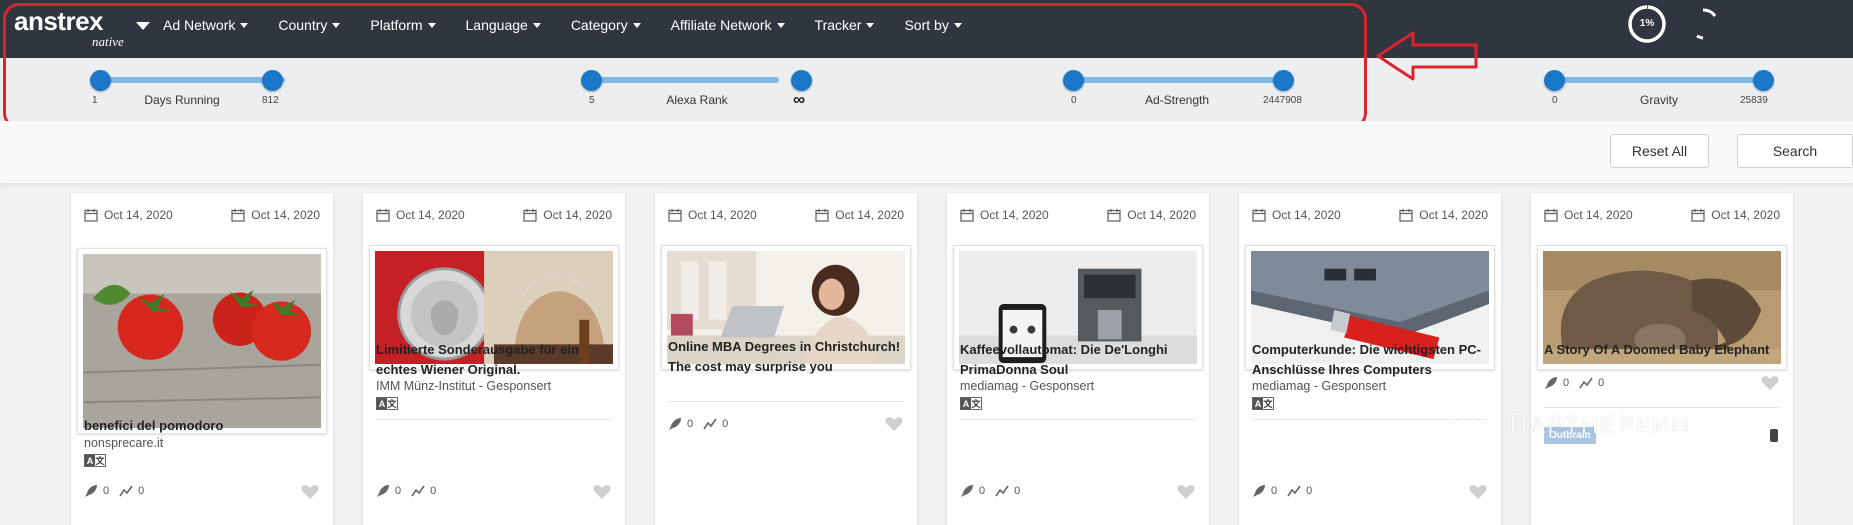  I want to click on nav-platform: Platform, so click(403, 25).